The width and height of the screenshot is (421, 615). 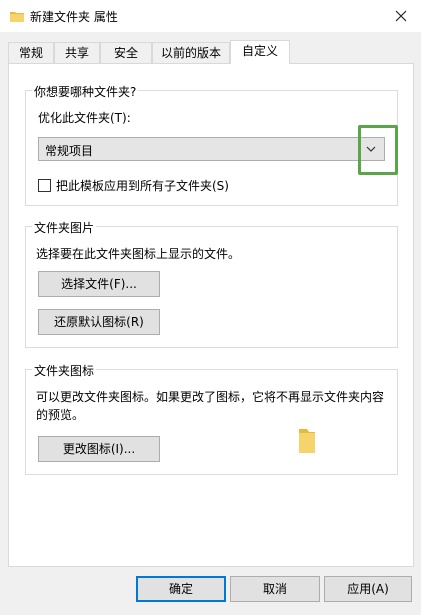 I want to click on apply-button: 应用(A), so click(x=368, y=589).